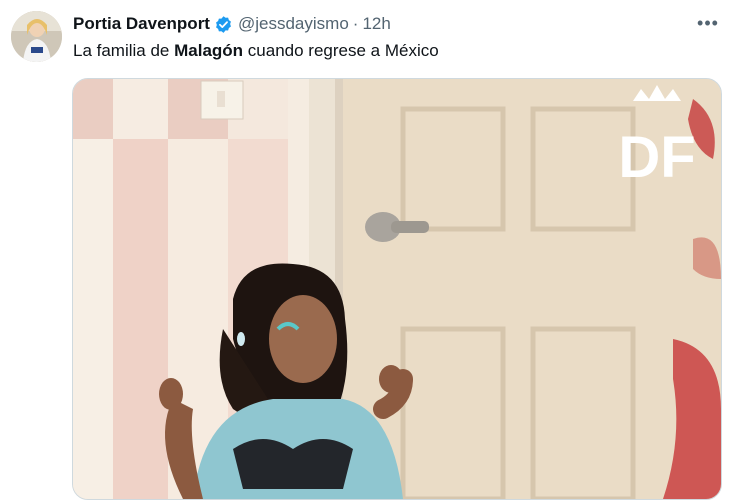 The height and width of the screenshot is (500, 737). What do you see at coordinates (293, 24) in the screenshot?
I see `author-handle: @jessdayismo` at bounding box center [293, 24].